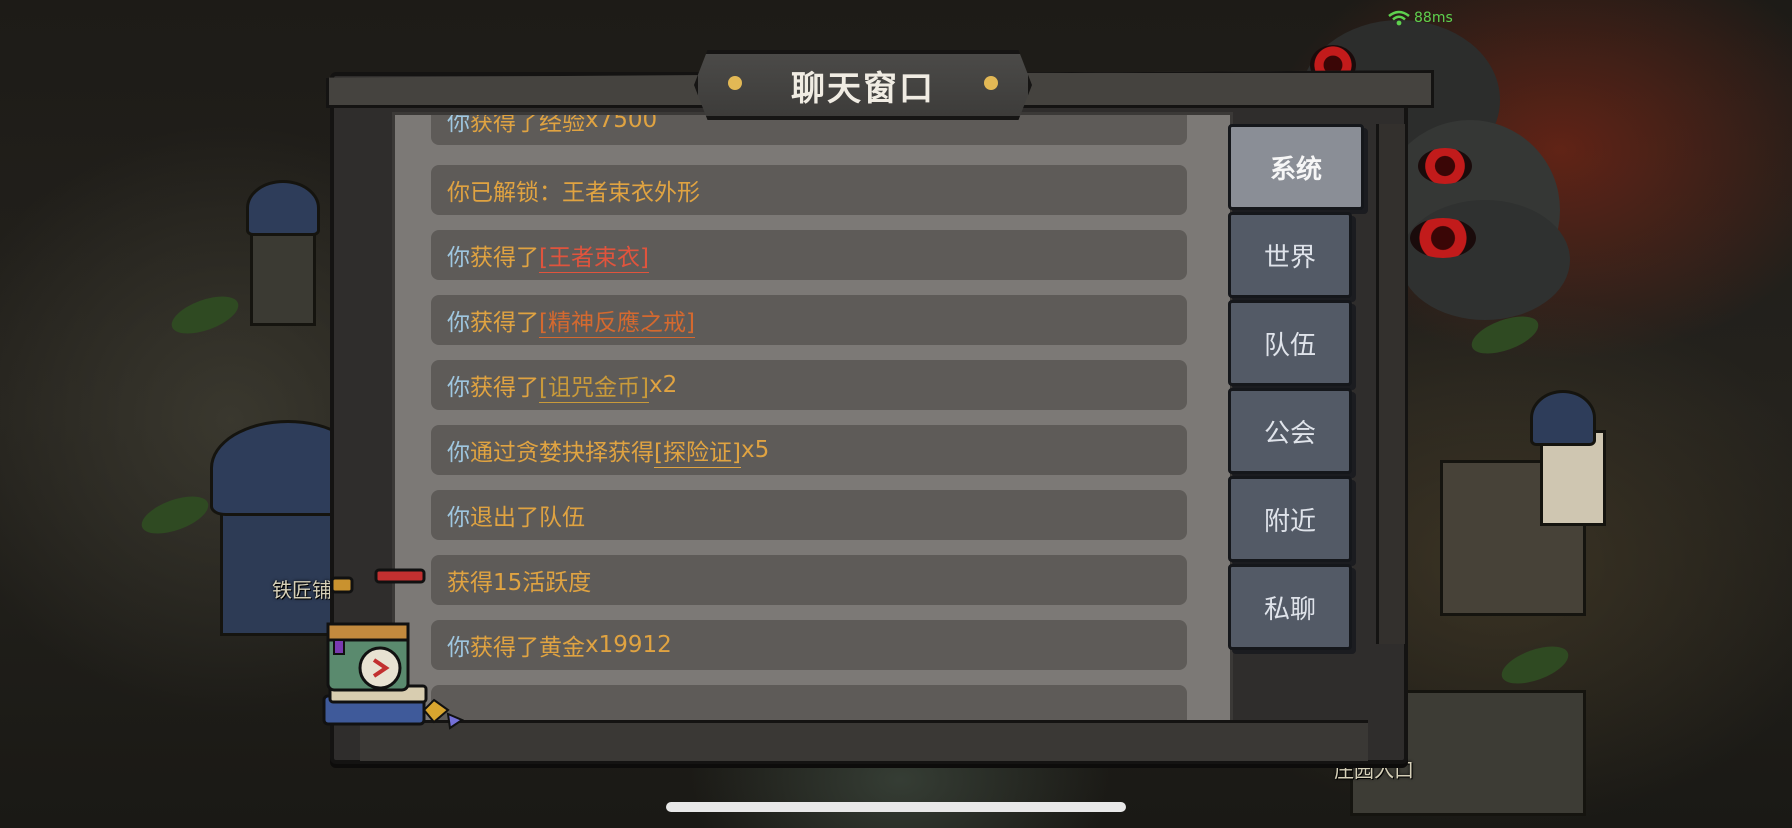 The height and width of the screenshot is (828, 1792). What do you see at coordinates (809, 320) in the screenshot?
I see `chat-message: 你获得了 [精神反應之戒]` at bounding box center [809, 320].